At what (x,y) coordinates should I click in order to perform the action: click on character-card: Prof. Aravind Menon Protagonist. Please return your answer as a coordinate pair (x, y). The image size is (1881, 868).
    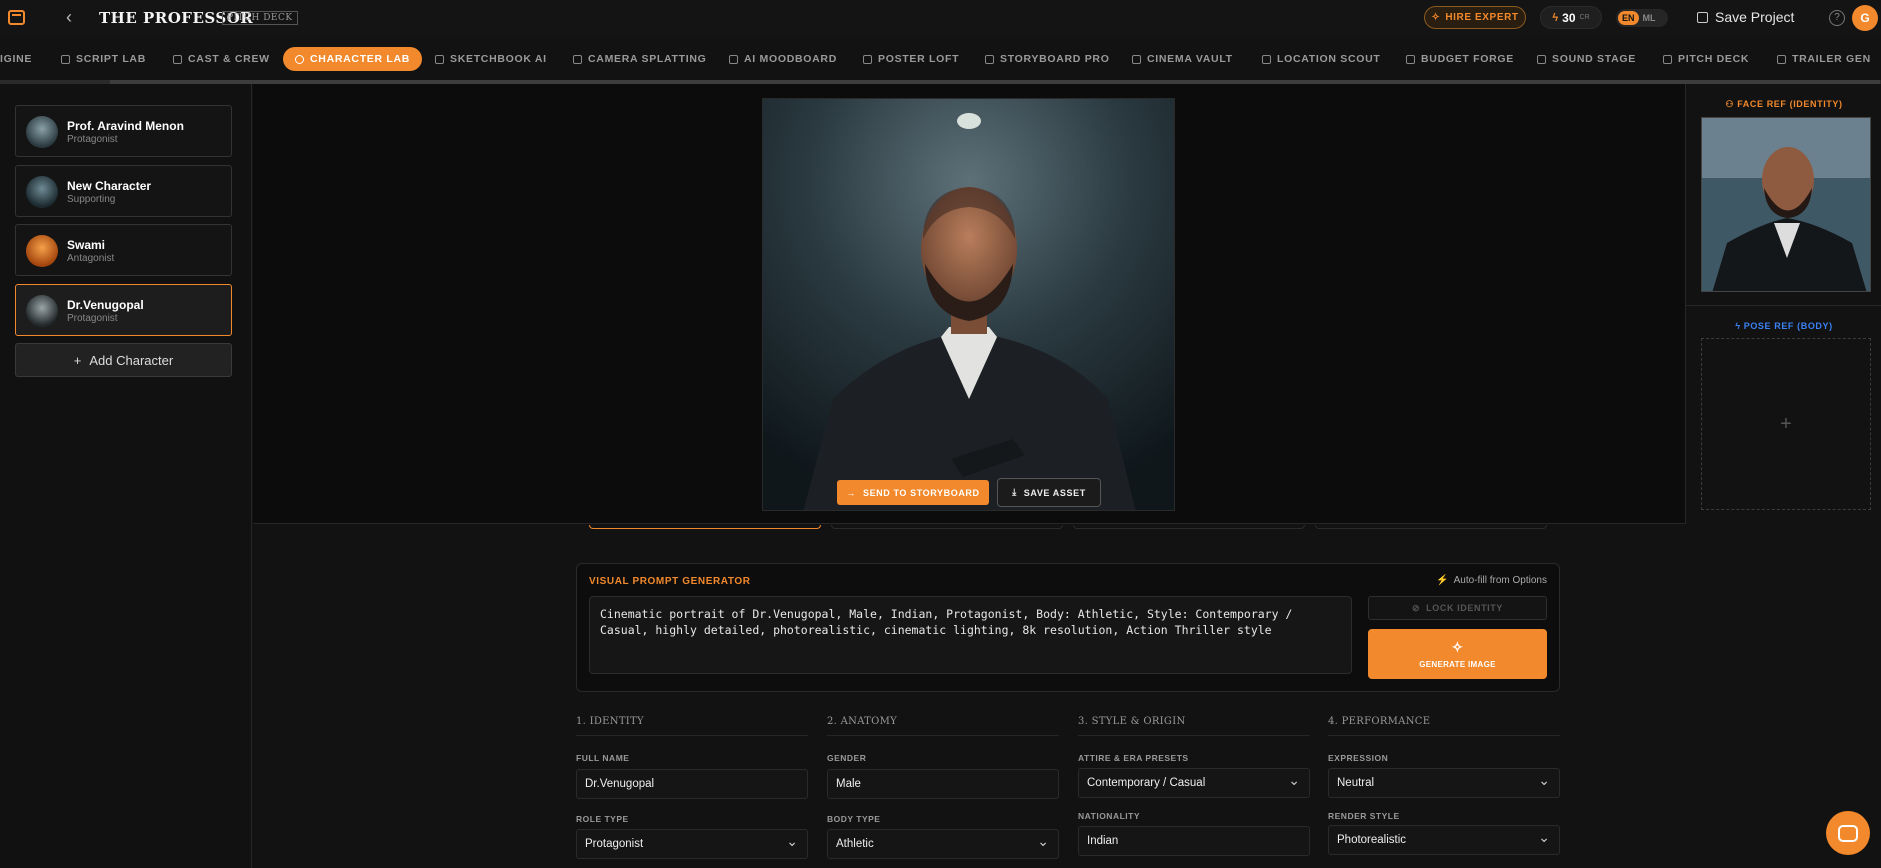
    Looking at the image, I should click on (123, 131).